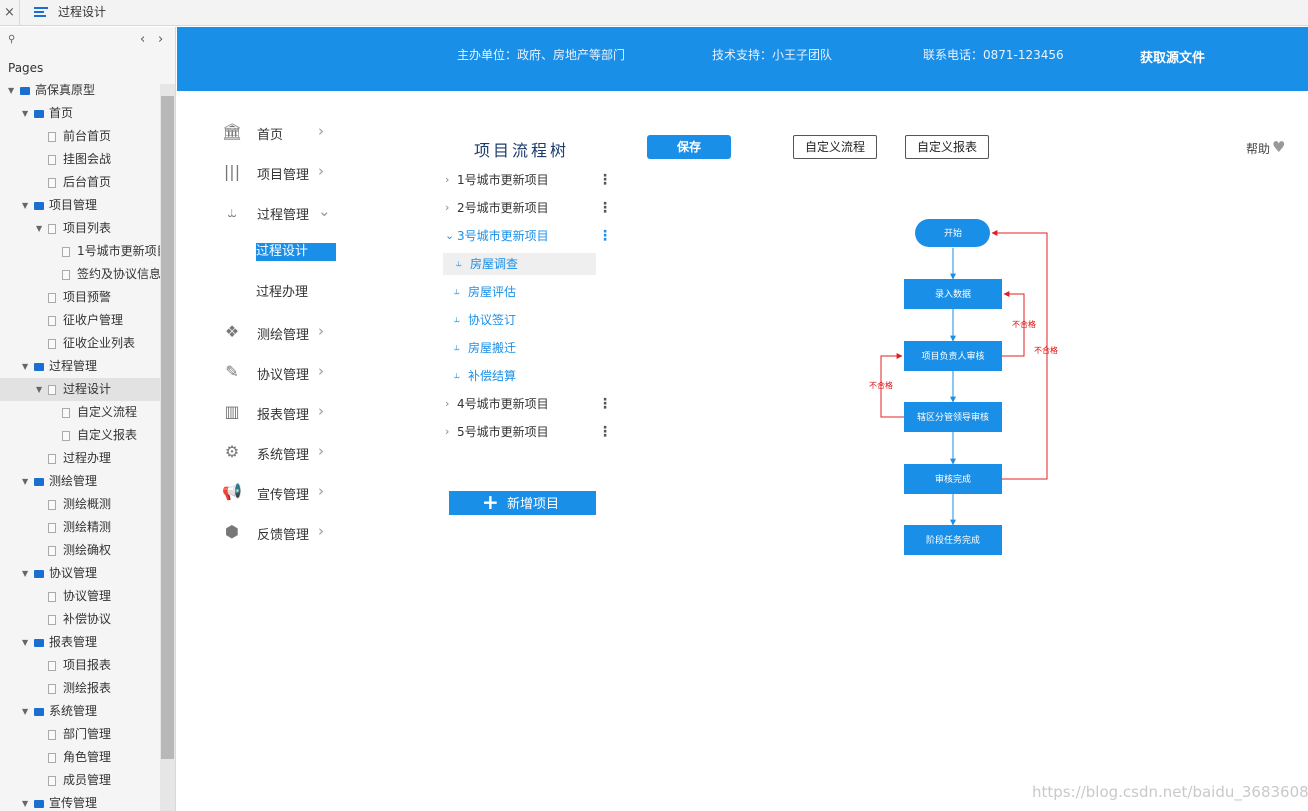 The image size is (1308, 811). What do you see at coordinates (80, 182) in the screenshot?
I see `page-tree-item: 后台首页` at bounding box center [80, 182].